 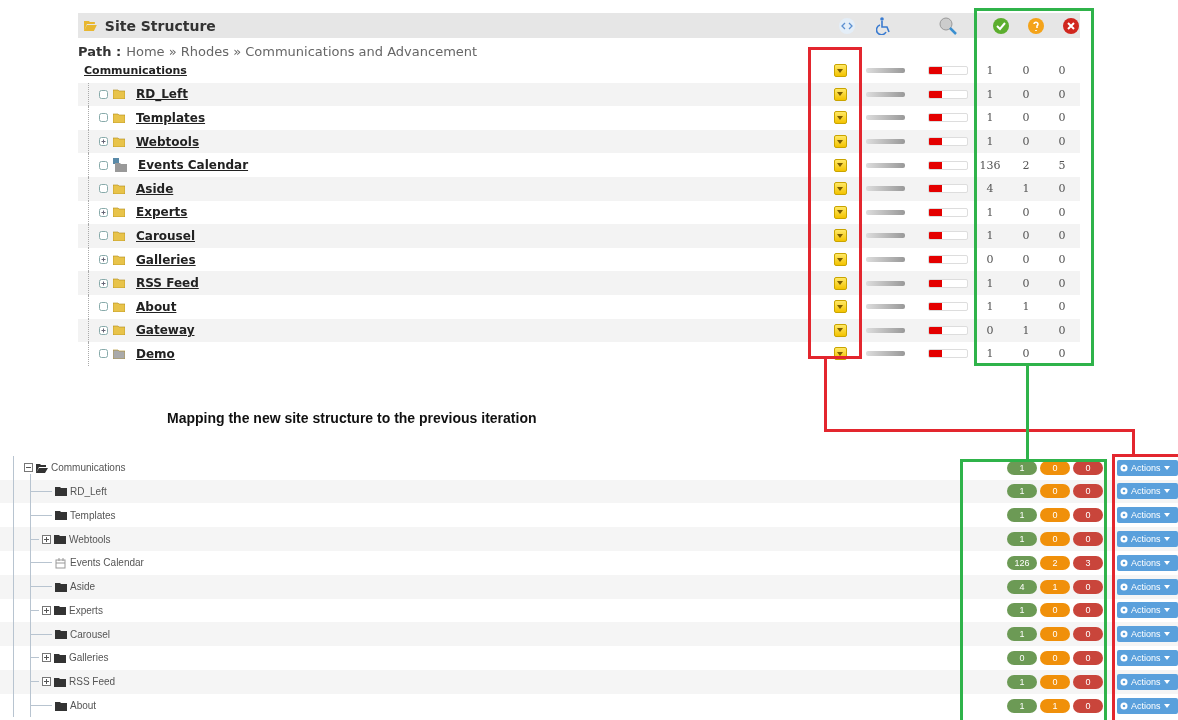 What do you see at coordinates (135, 71) in the screenshot?
I see `page-link: Communications` at bounding box center [135, 71].